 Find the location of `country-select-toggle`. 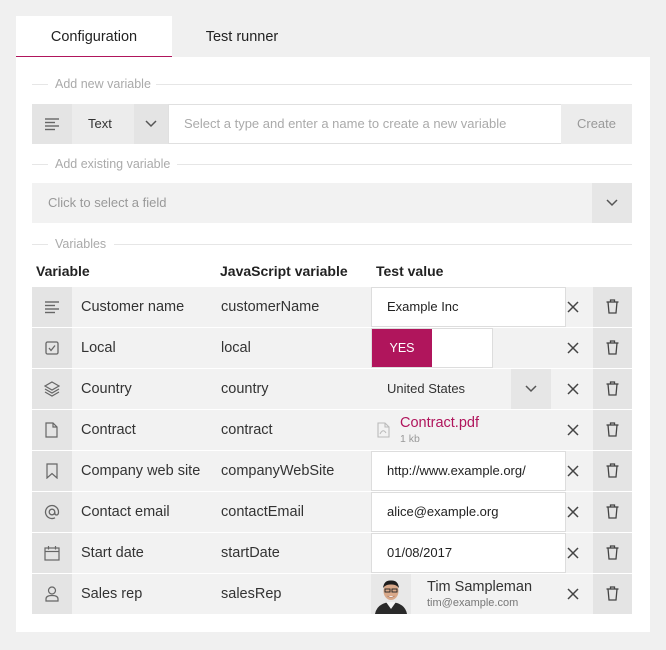

country-select-toggle is located at coordinates (531, 389).